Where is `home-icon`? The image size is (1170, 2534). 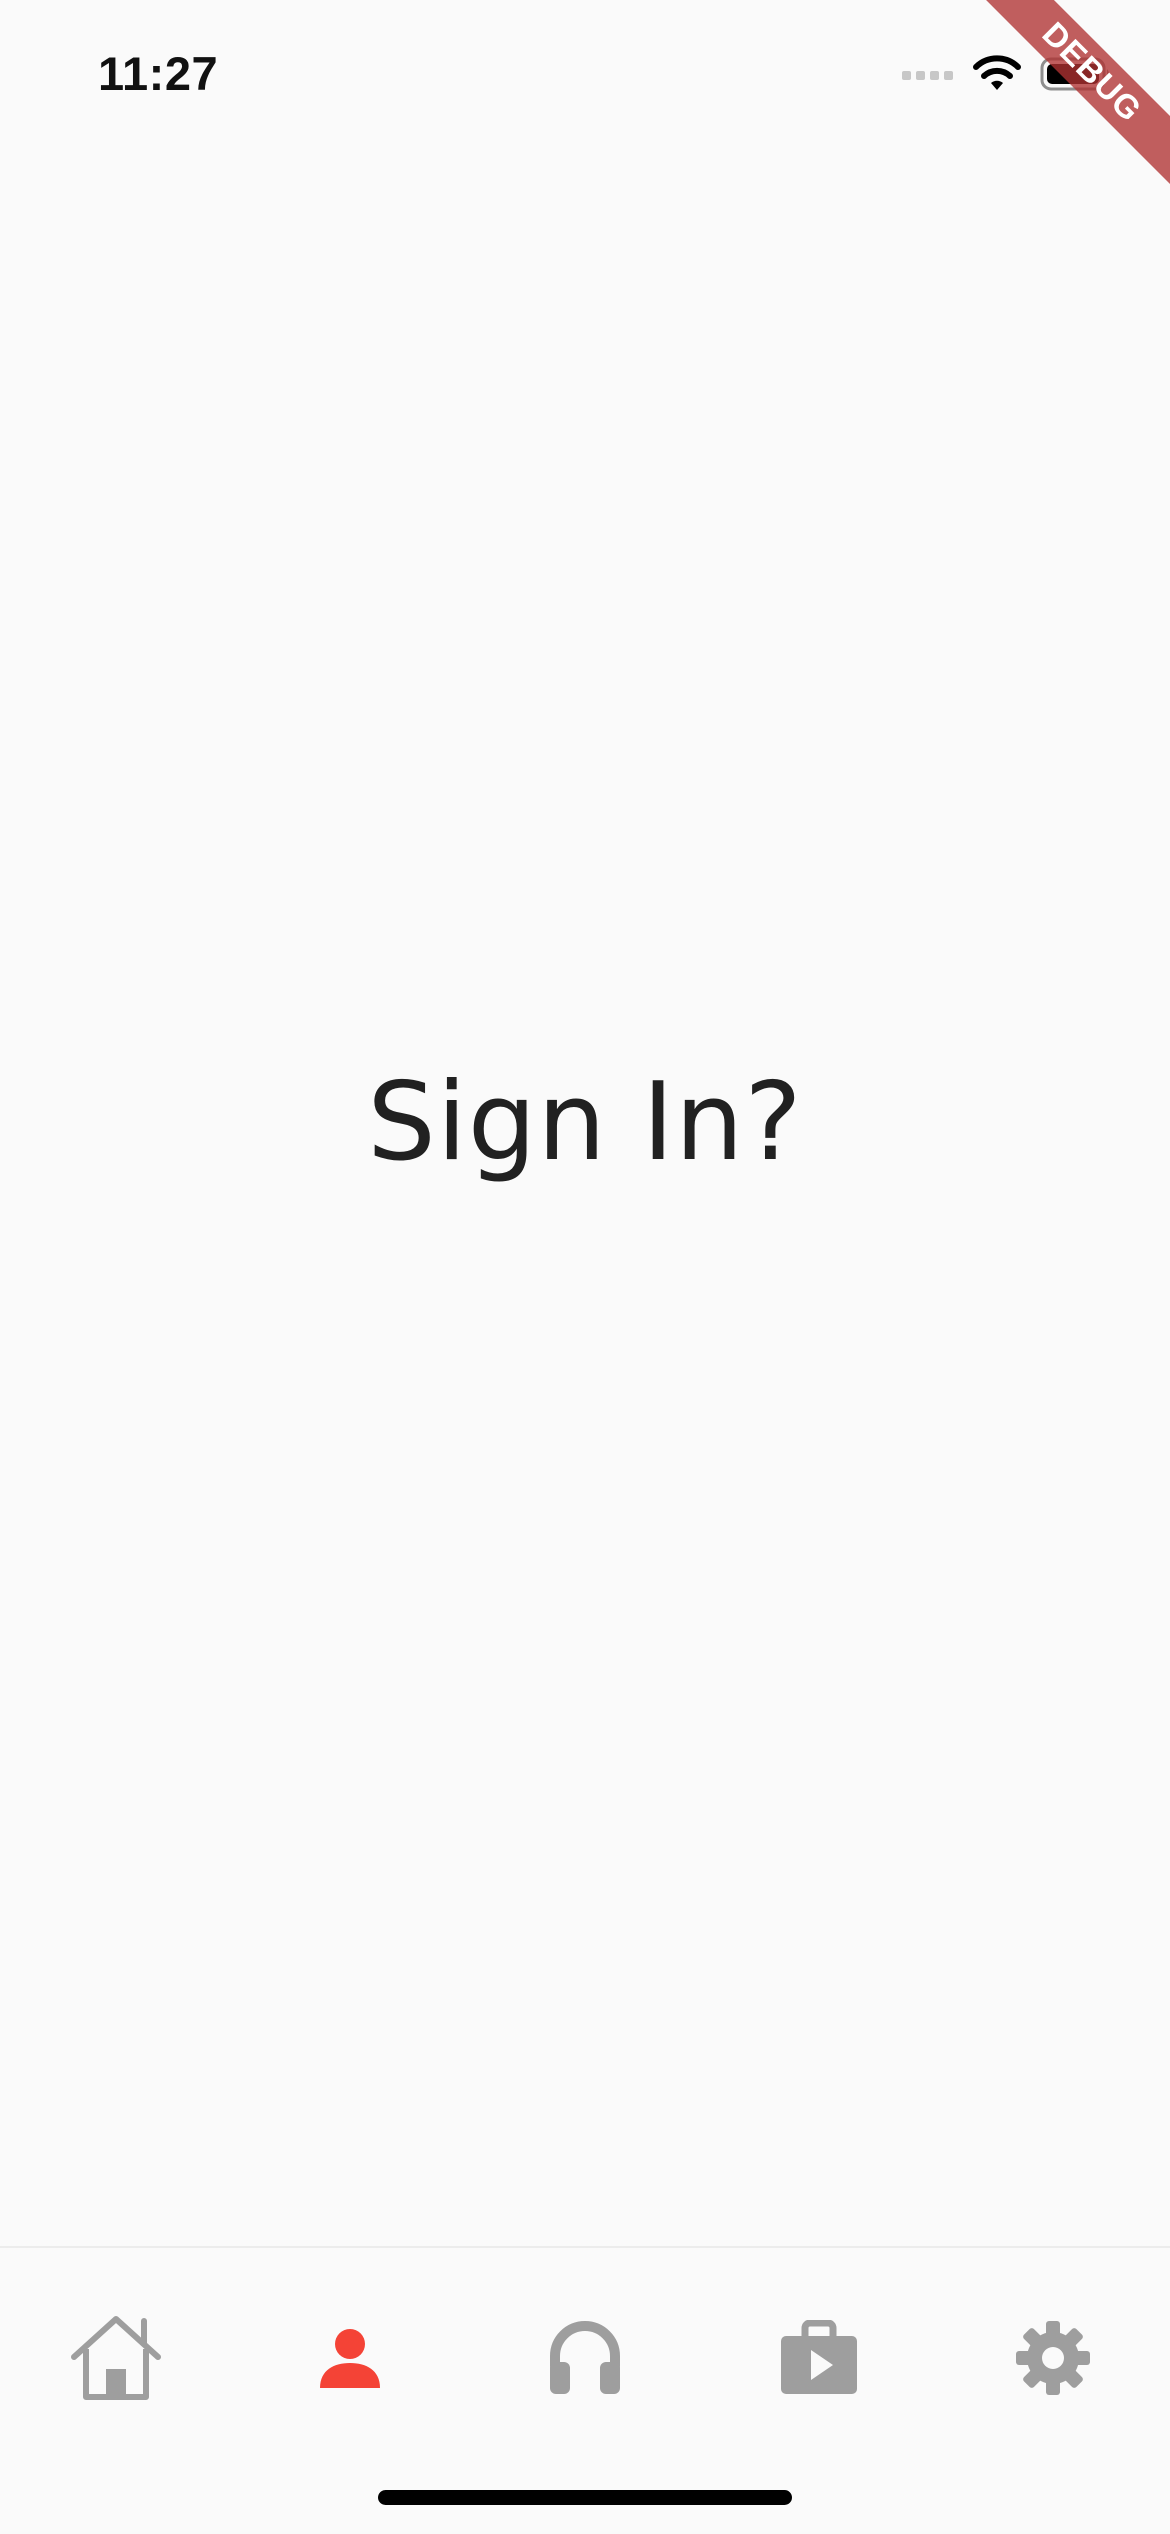 home-icon is located at coordinates (116, 2358).